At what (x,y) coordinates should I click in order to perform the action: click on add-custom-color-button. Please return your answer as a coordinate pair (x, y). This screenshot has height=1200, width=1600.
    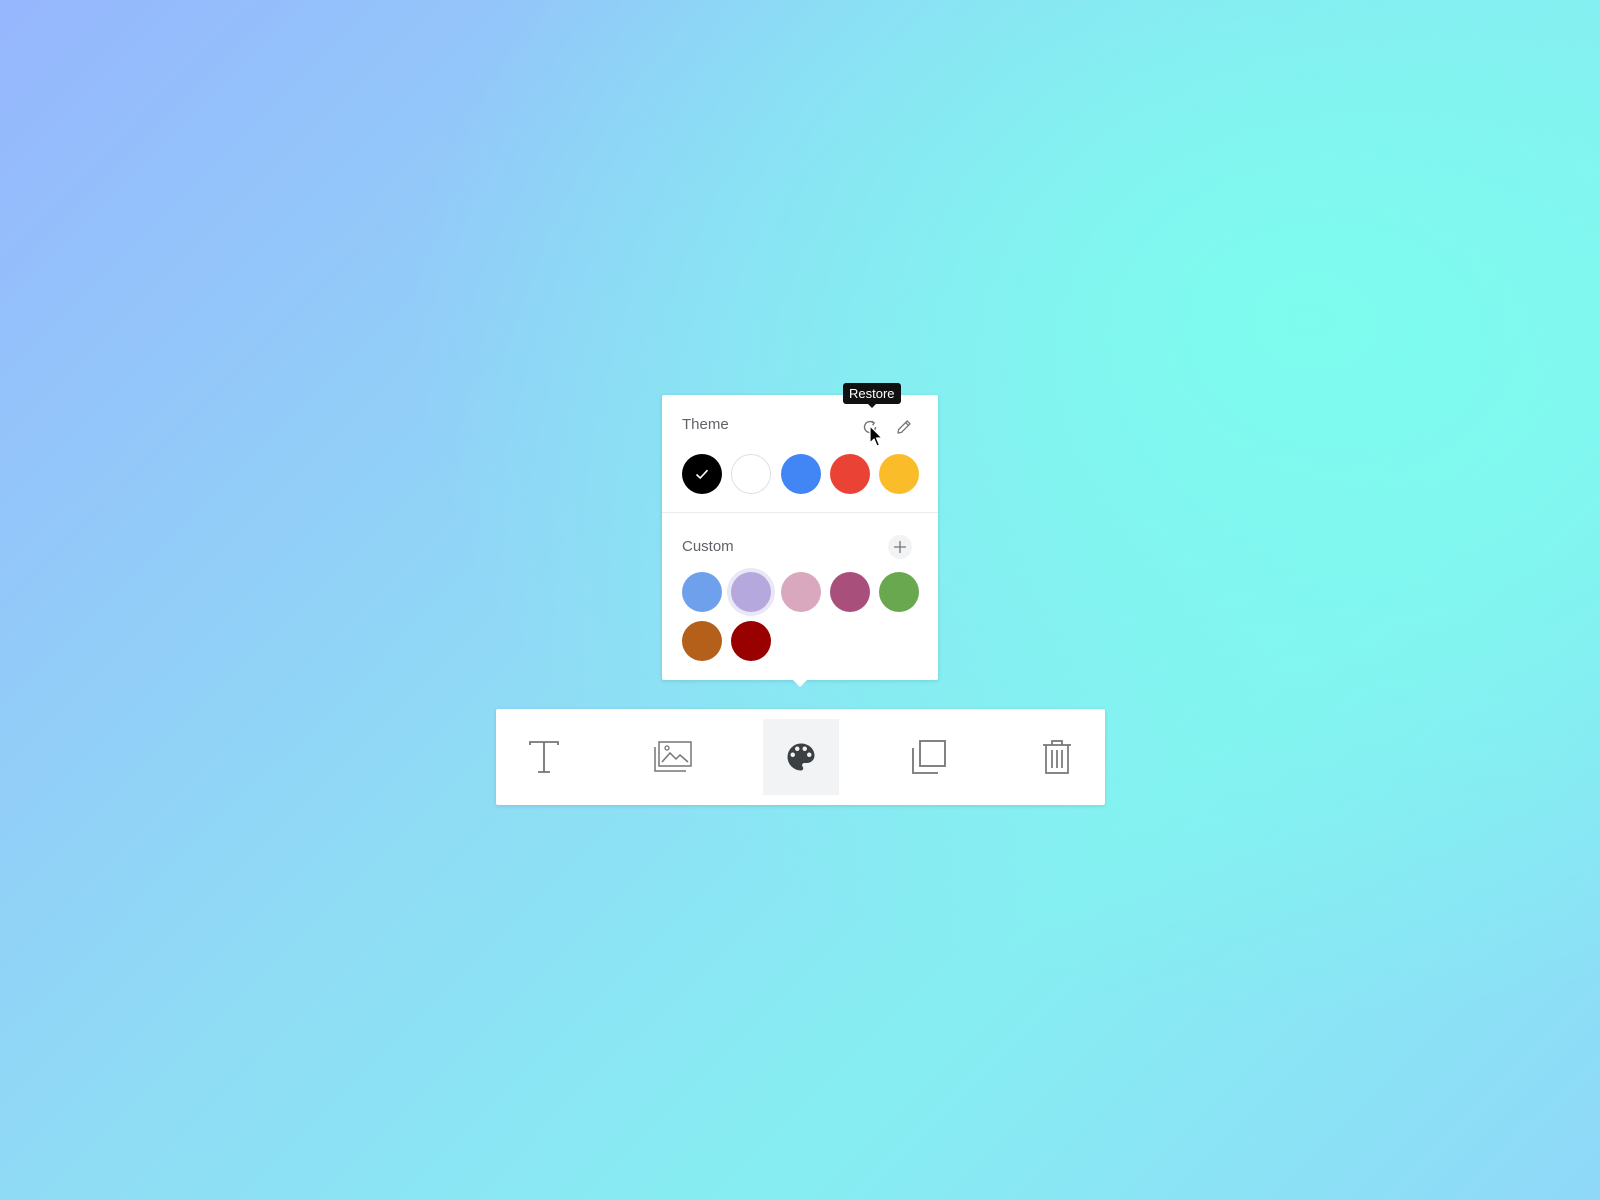
    Looking at the image, I should click on (900, 547).